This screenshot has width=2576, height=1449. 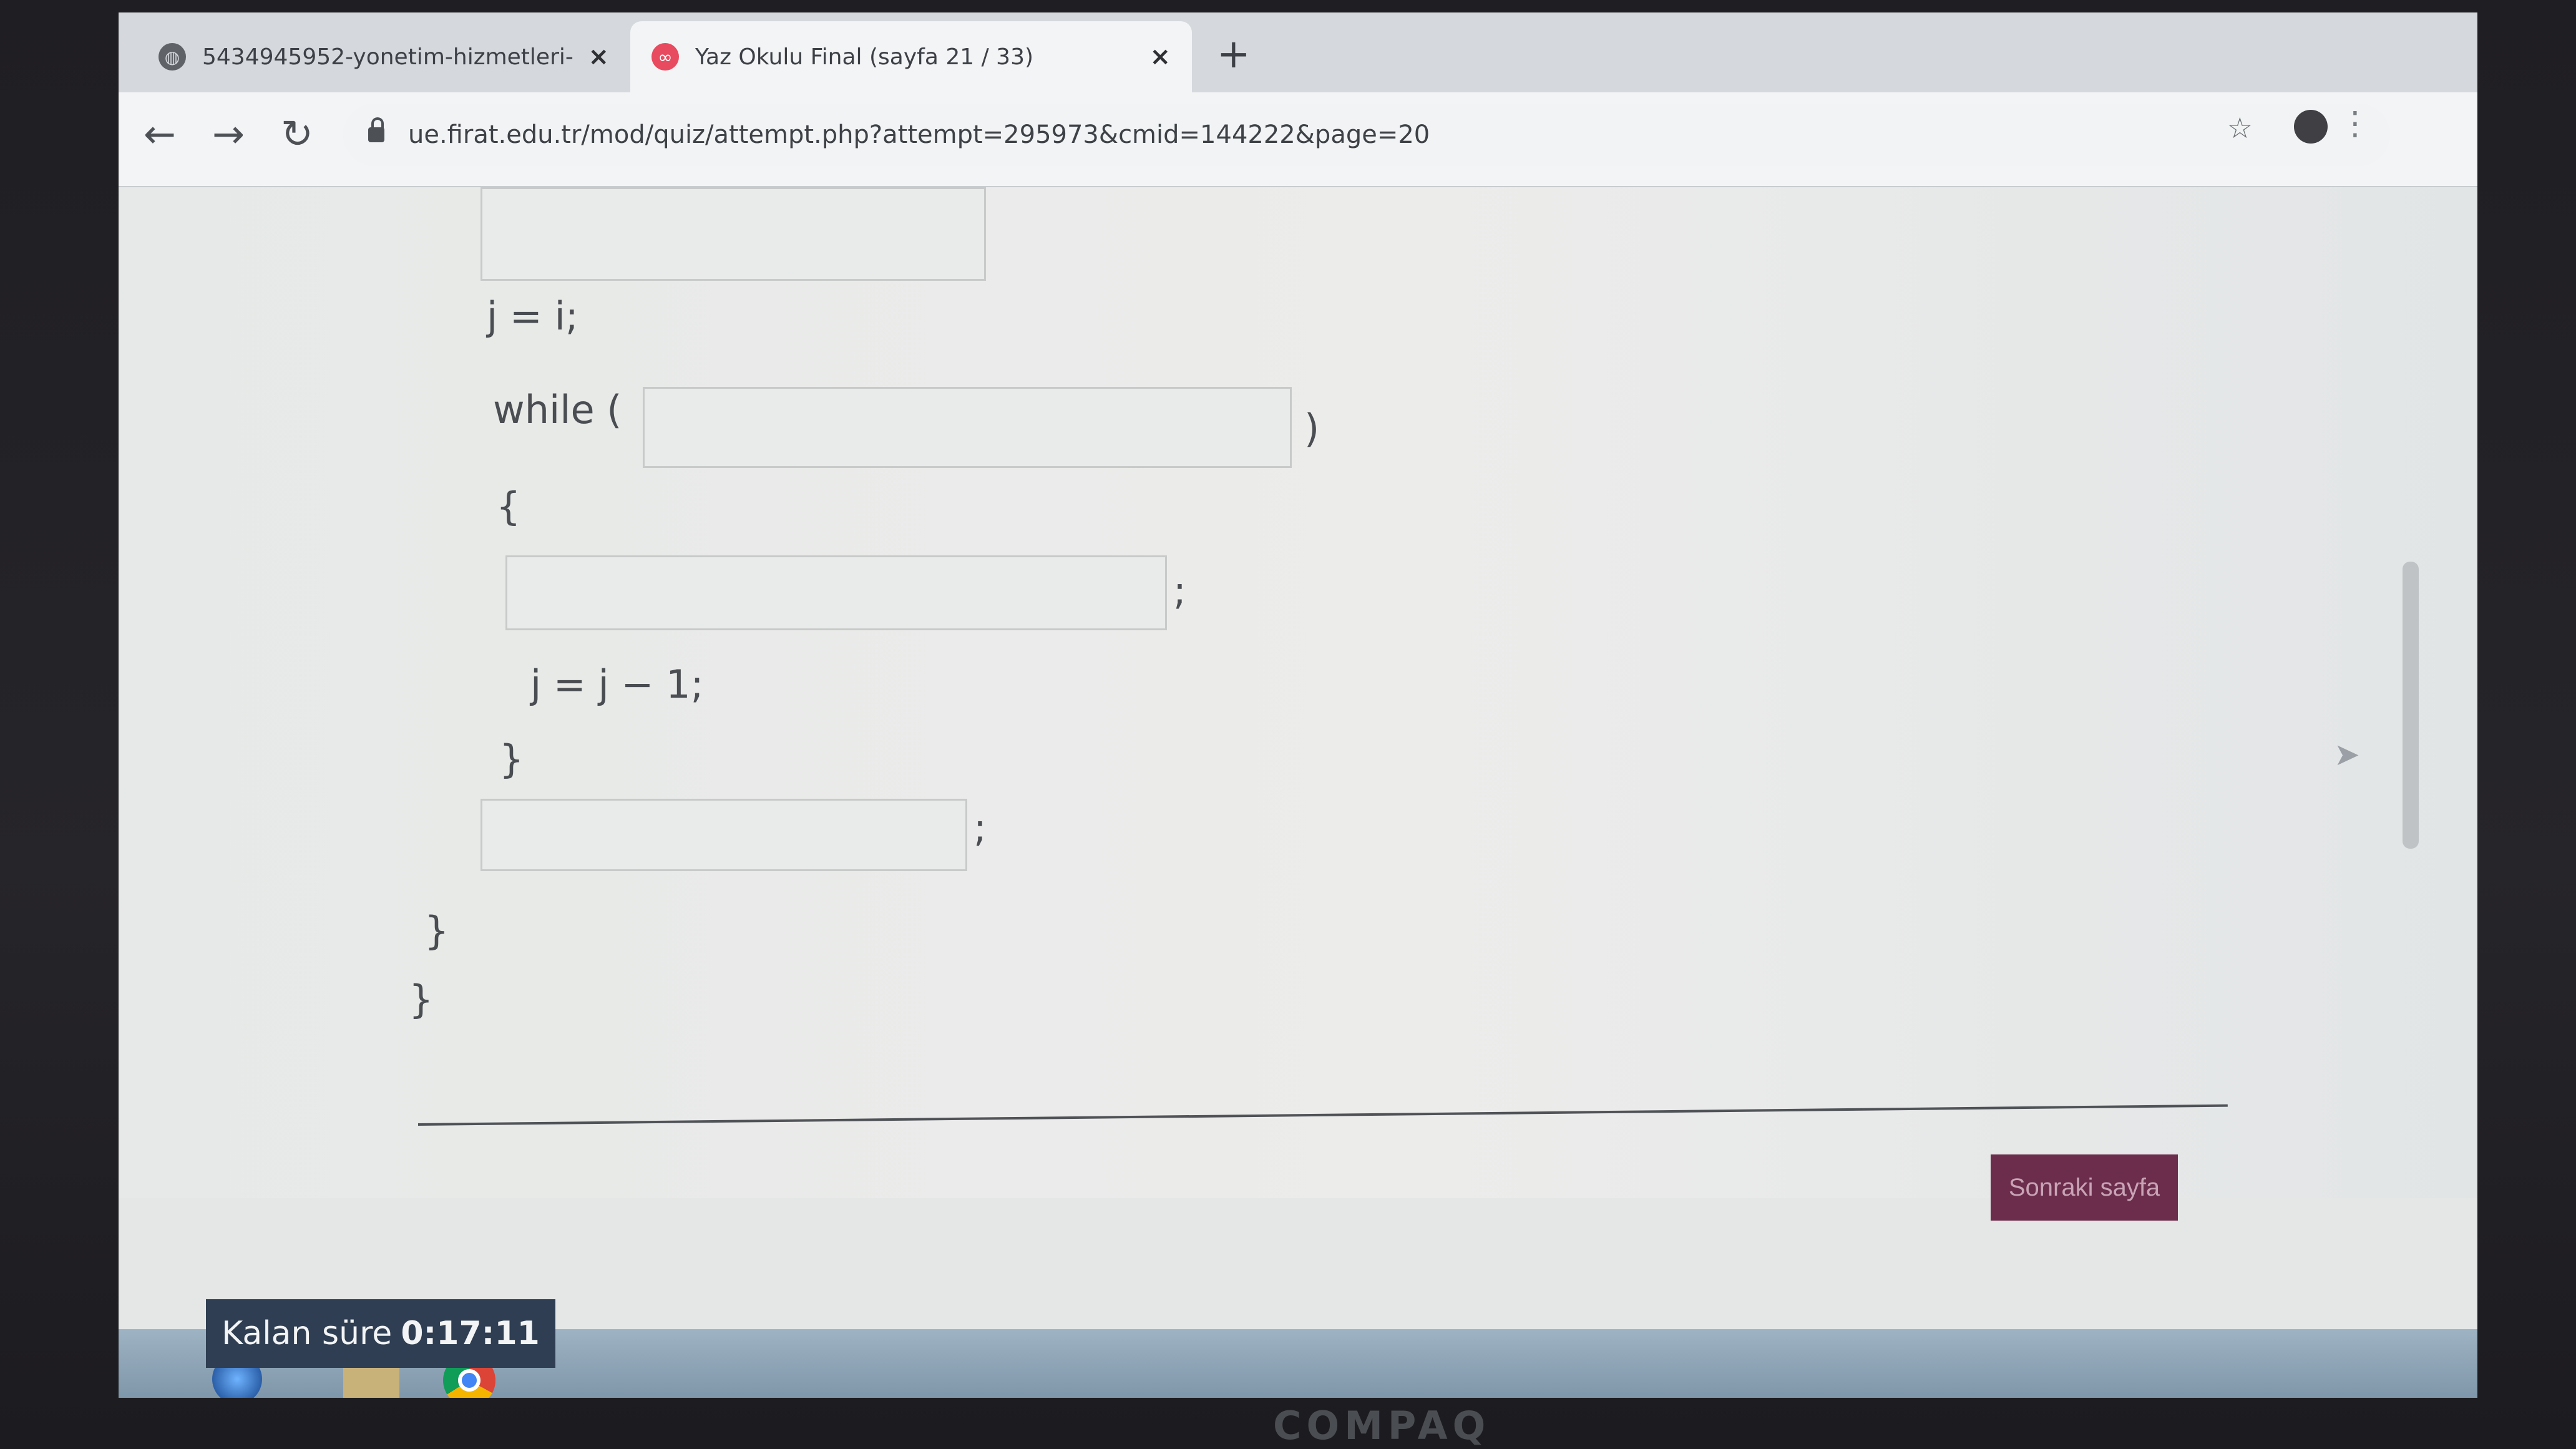 What do you see at coordinates (376, 129) in the screenshot?
I see `lock-icon` at bounding box center [376, 129].